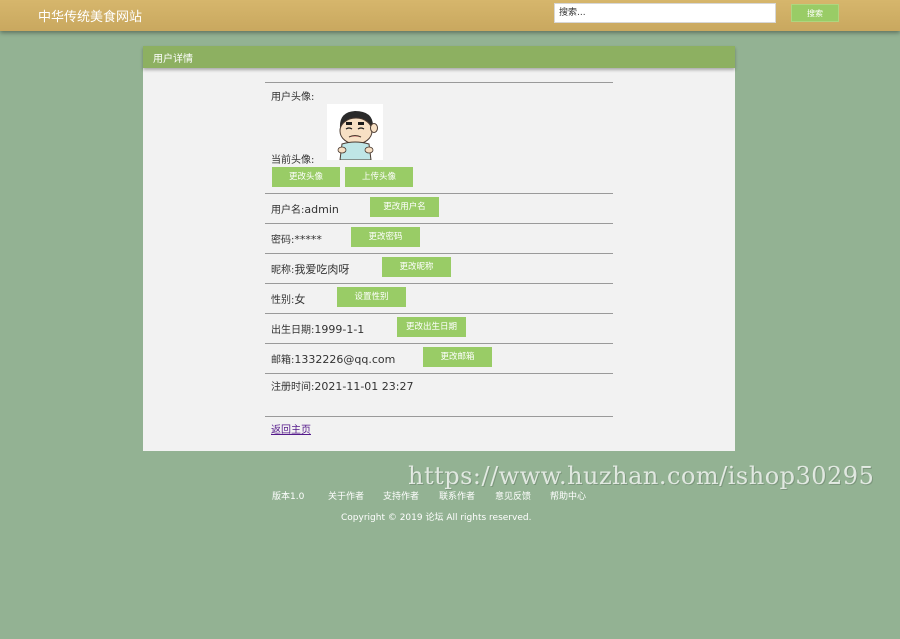 Image resolution: width=900 pixels, height=639 pixels. What do you see at coordinates (404, 207) in the screenshot?
I see `change-username-button: 更改用户名` at bounding box center [404, 207].